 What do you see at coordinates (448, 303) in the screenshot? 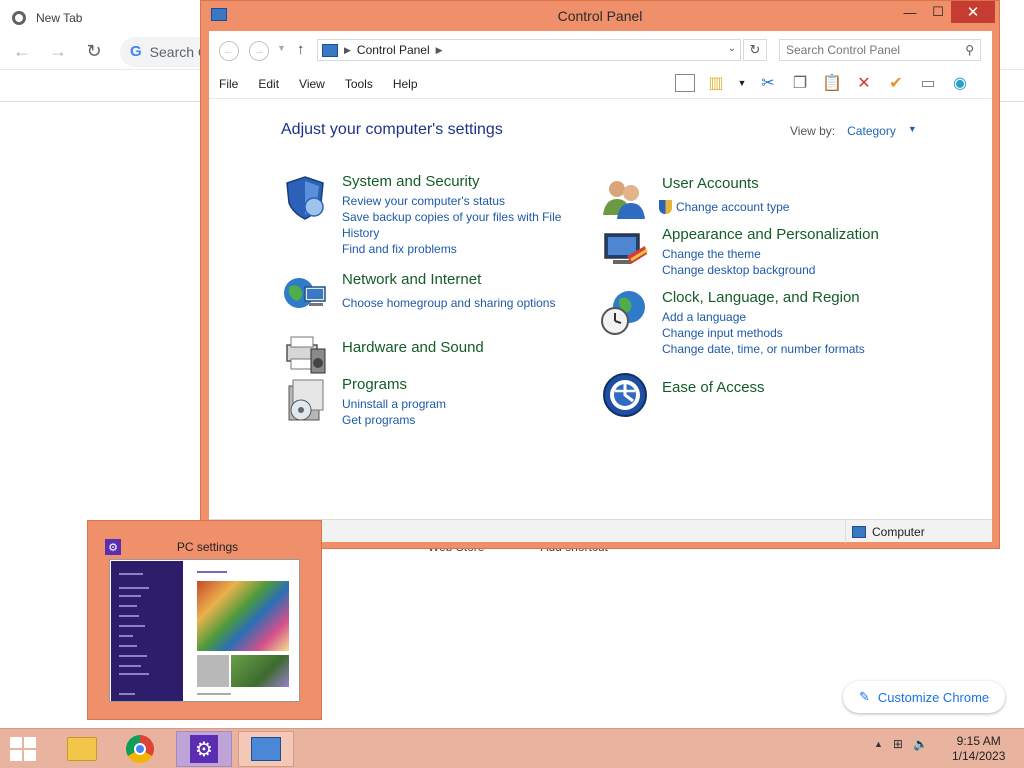
I see `link-homegroup: Choose homegroup and sharing options` at bounding box center [448, 303].